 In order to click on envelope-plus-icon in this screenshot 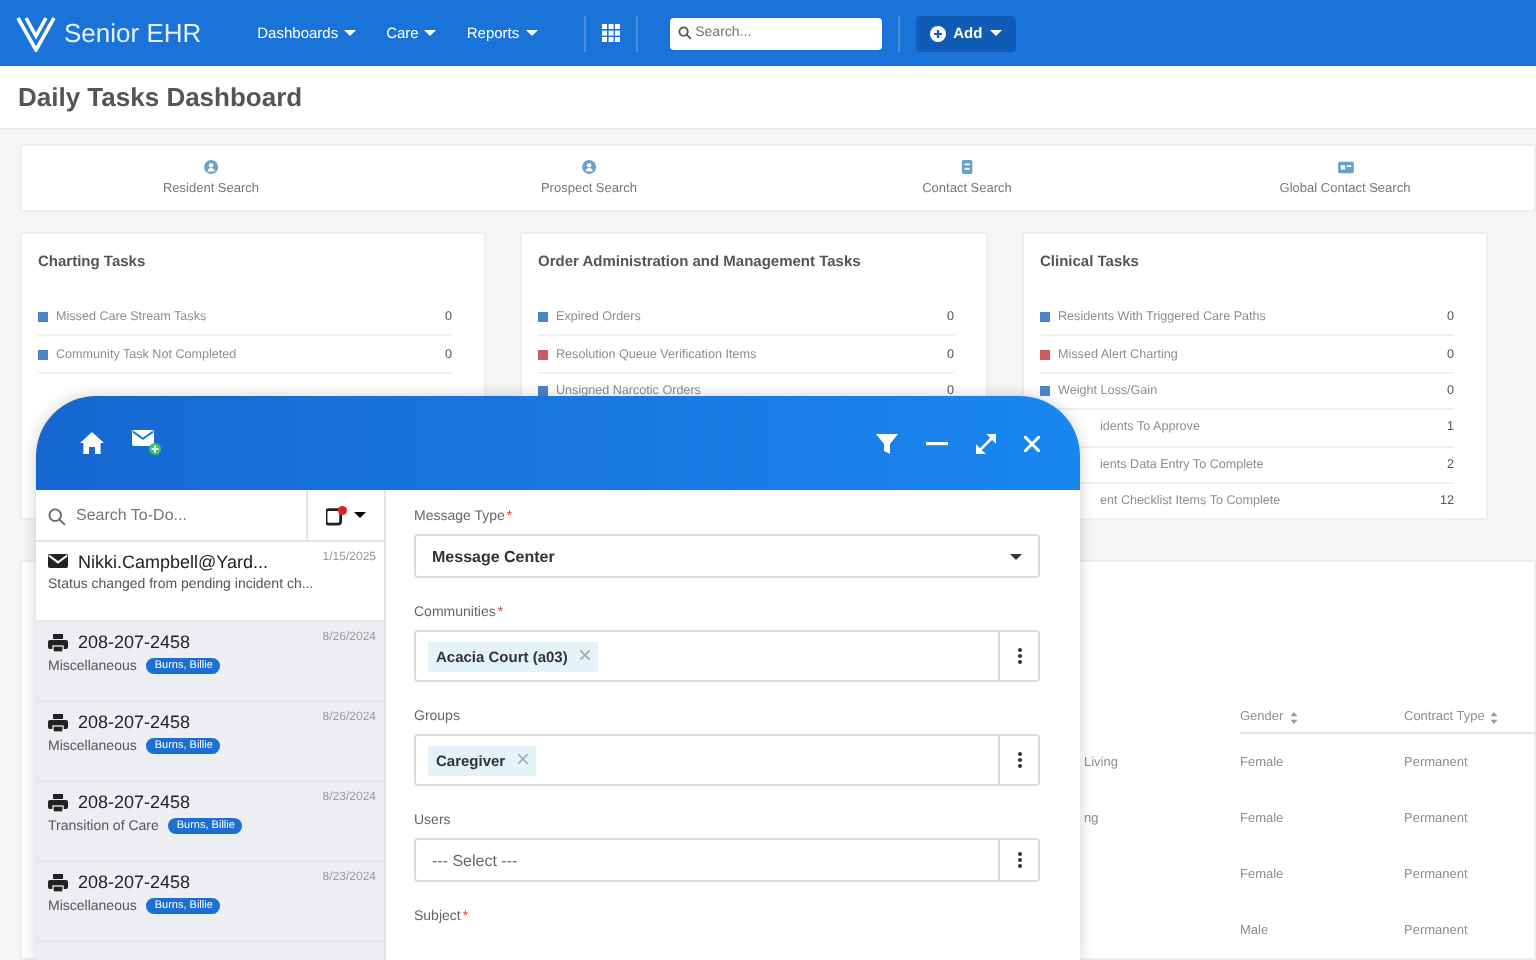, I will do `click(147, 443)`.